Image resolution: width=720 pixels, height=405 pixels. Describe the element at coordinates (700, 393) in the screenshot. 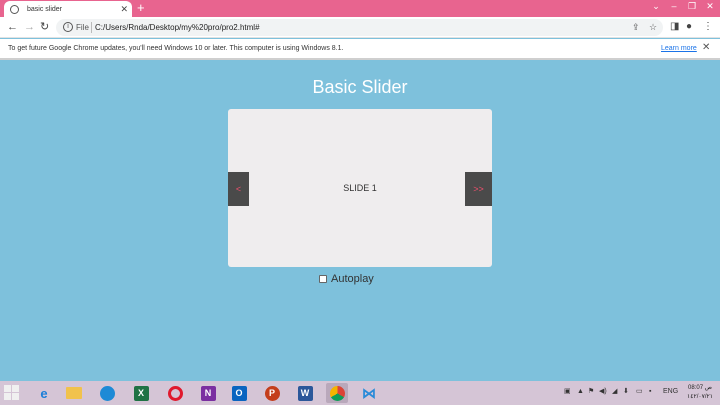

I see `clock: 08:07 ص ١٤٢/٠٧/٢١` at that location.